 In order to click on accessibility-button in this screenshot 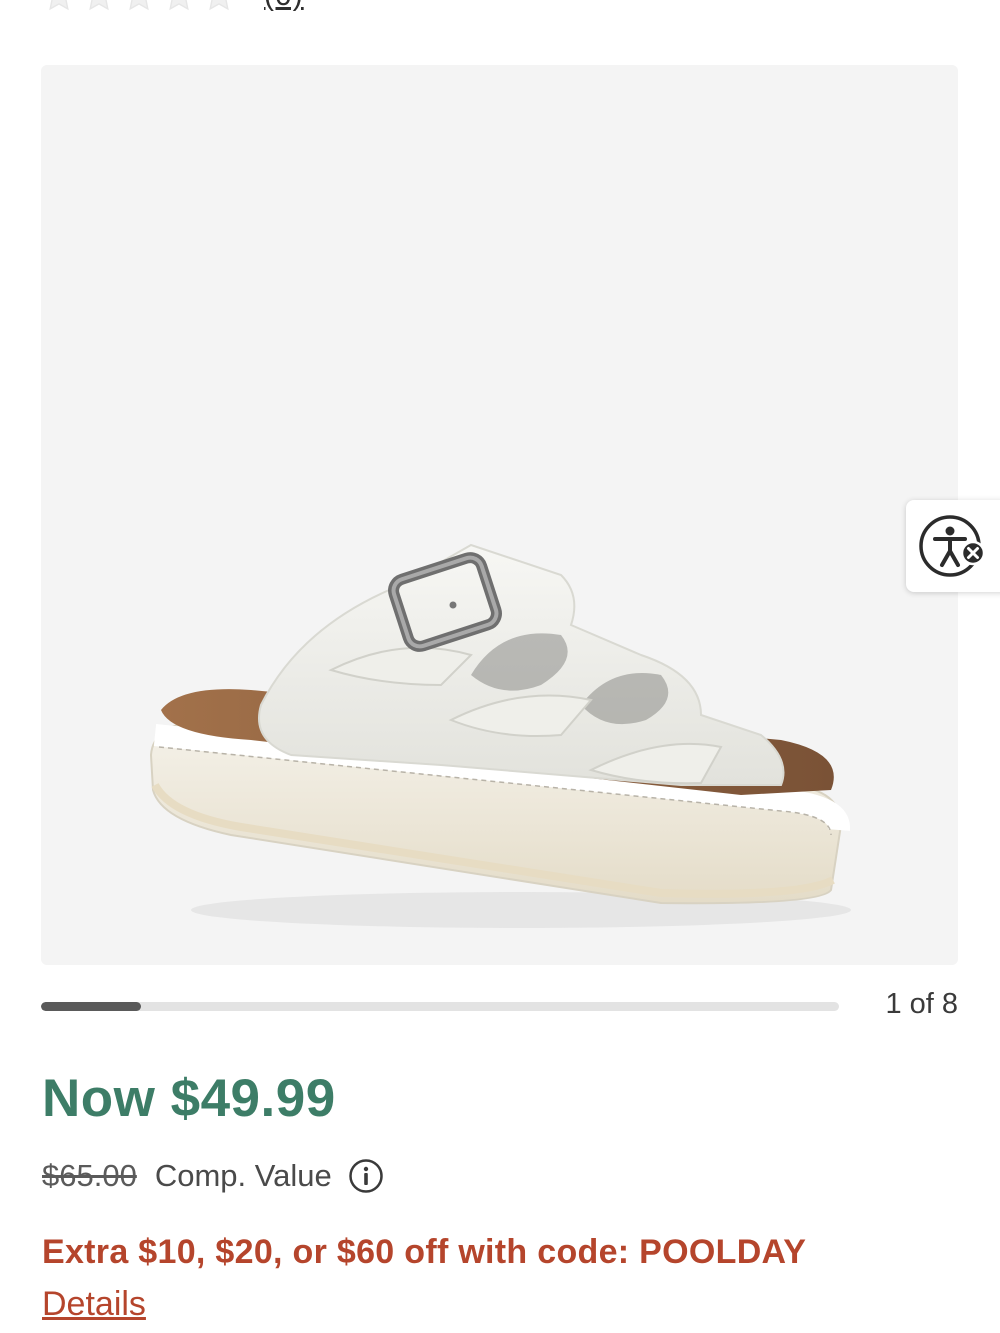, I will do `click(953, 546)`.